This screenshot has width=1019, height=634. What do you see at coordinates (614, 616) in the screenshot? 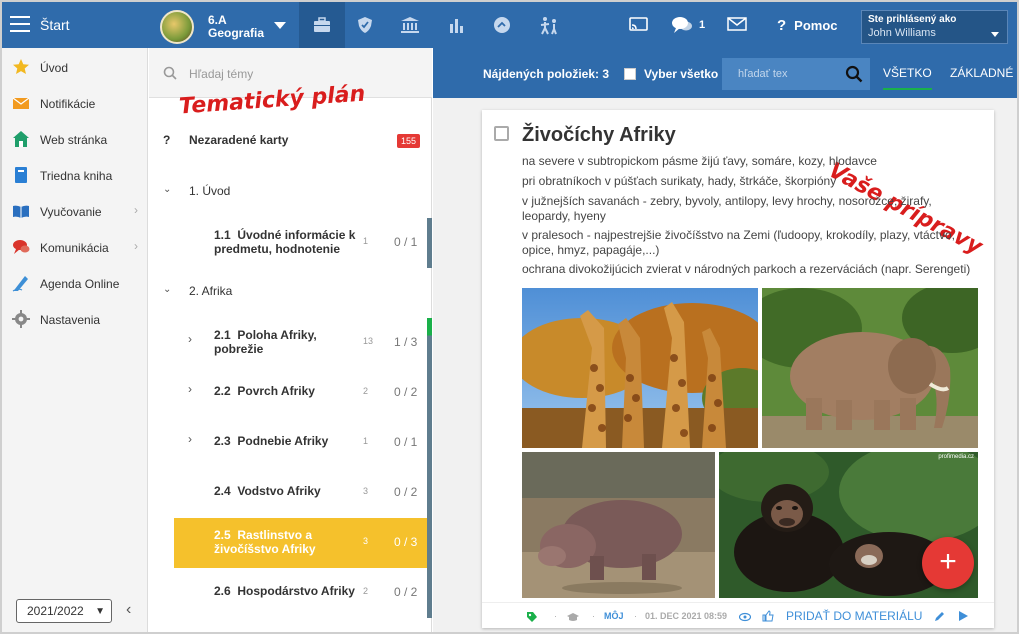
I see `owner-label: MÔJ` at bounding box center [614, 616].